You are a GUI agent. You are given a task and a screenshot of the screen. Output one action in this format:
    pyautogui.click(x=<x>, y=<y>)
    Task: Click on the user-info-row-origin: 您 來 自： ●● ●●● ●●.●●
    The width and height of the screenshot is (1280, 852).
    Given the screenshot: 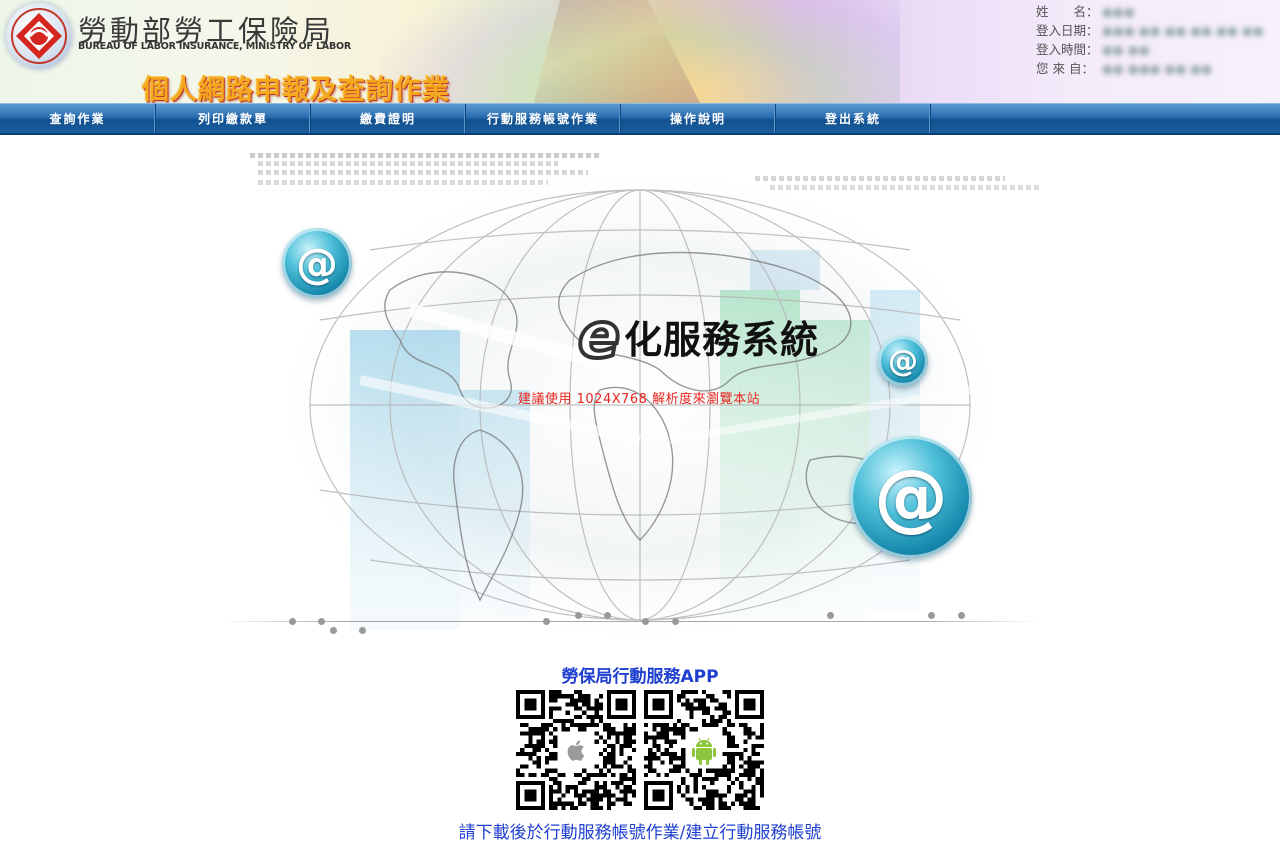 What is the action you would take?
    pyautogui.click(x=1150, y=68)
    